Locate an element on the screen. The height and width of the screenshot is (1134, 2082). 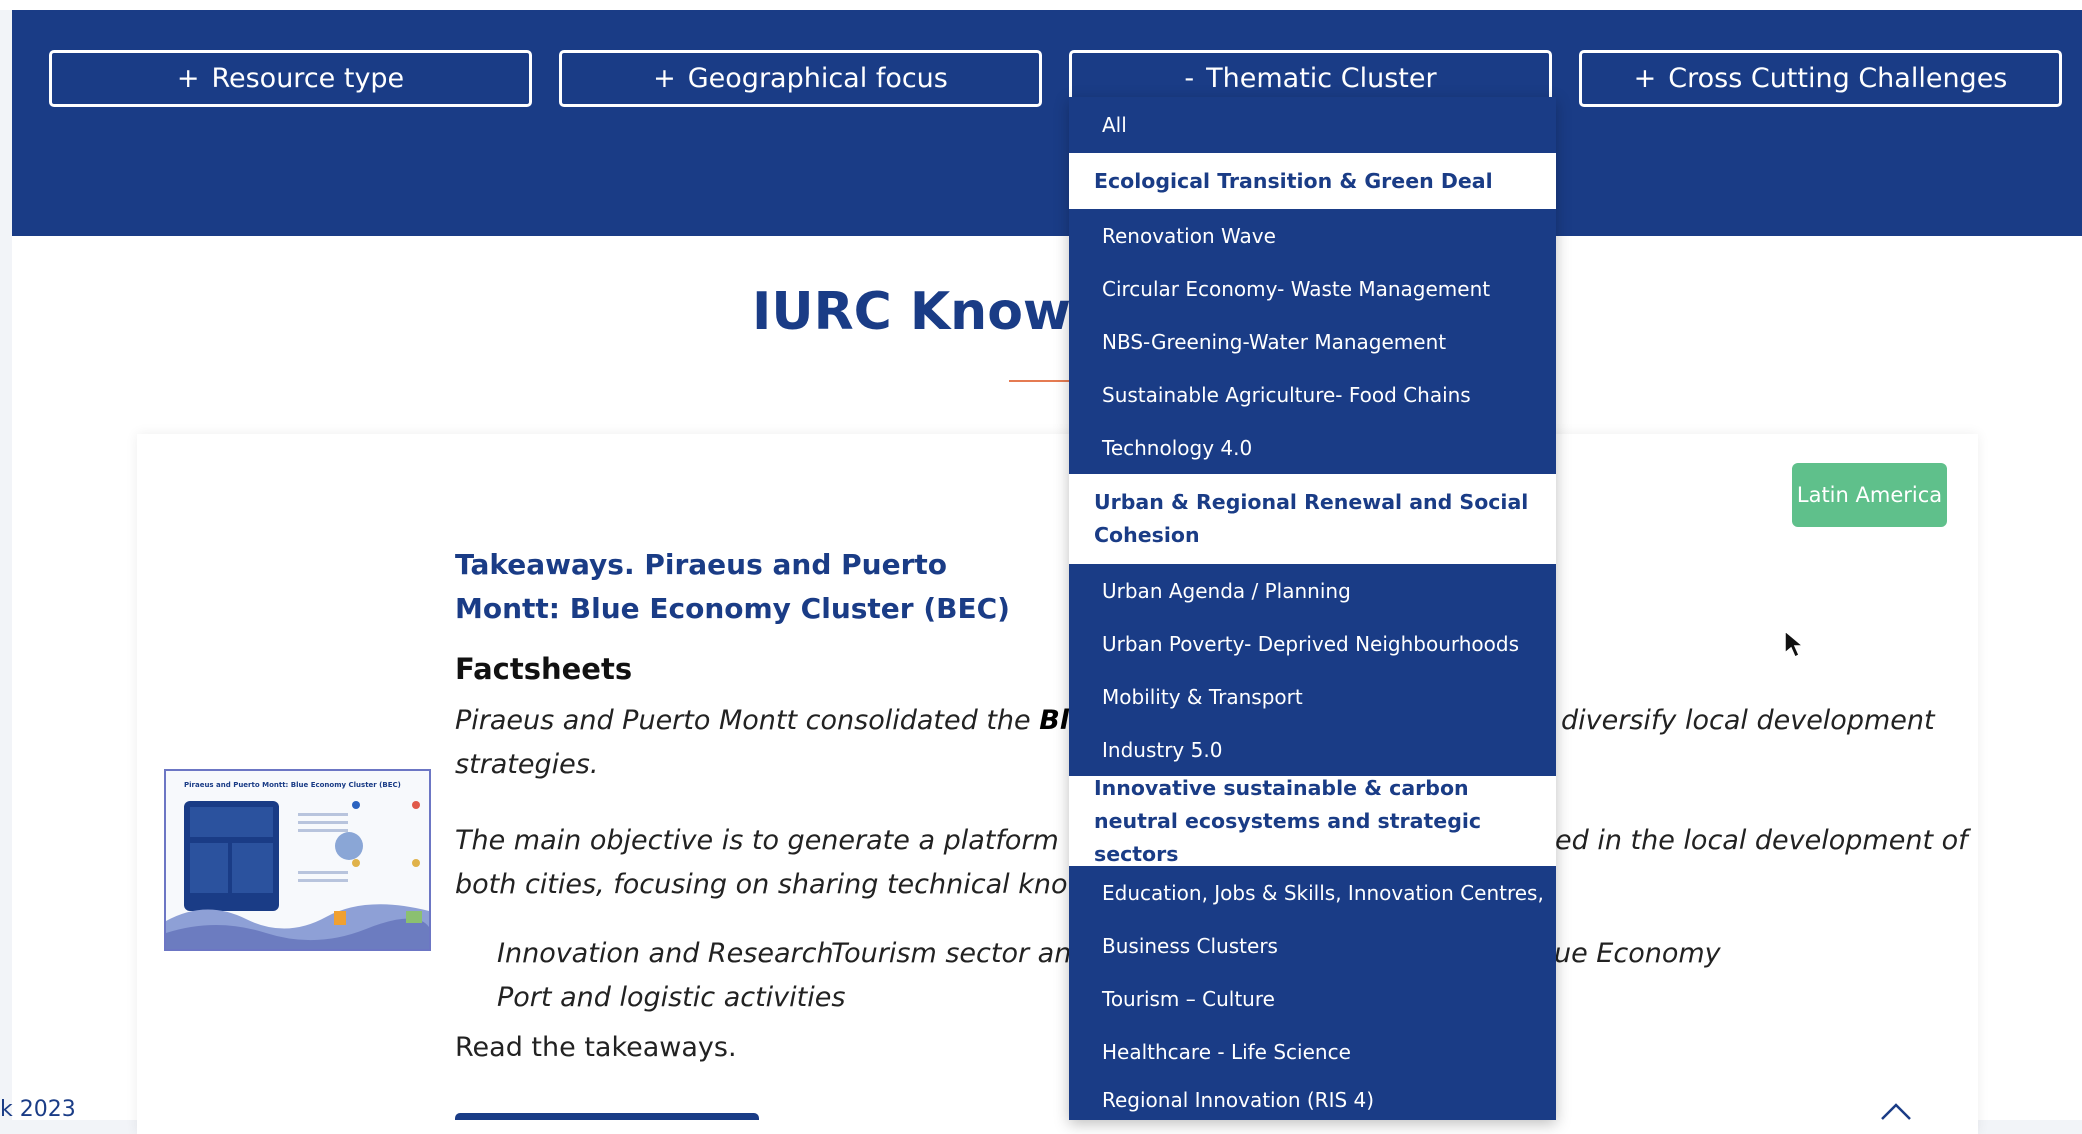
cross-cutting-label: Cross Cutting Challenges is located at coordinates (1838, 78).